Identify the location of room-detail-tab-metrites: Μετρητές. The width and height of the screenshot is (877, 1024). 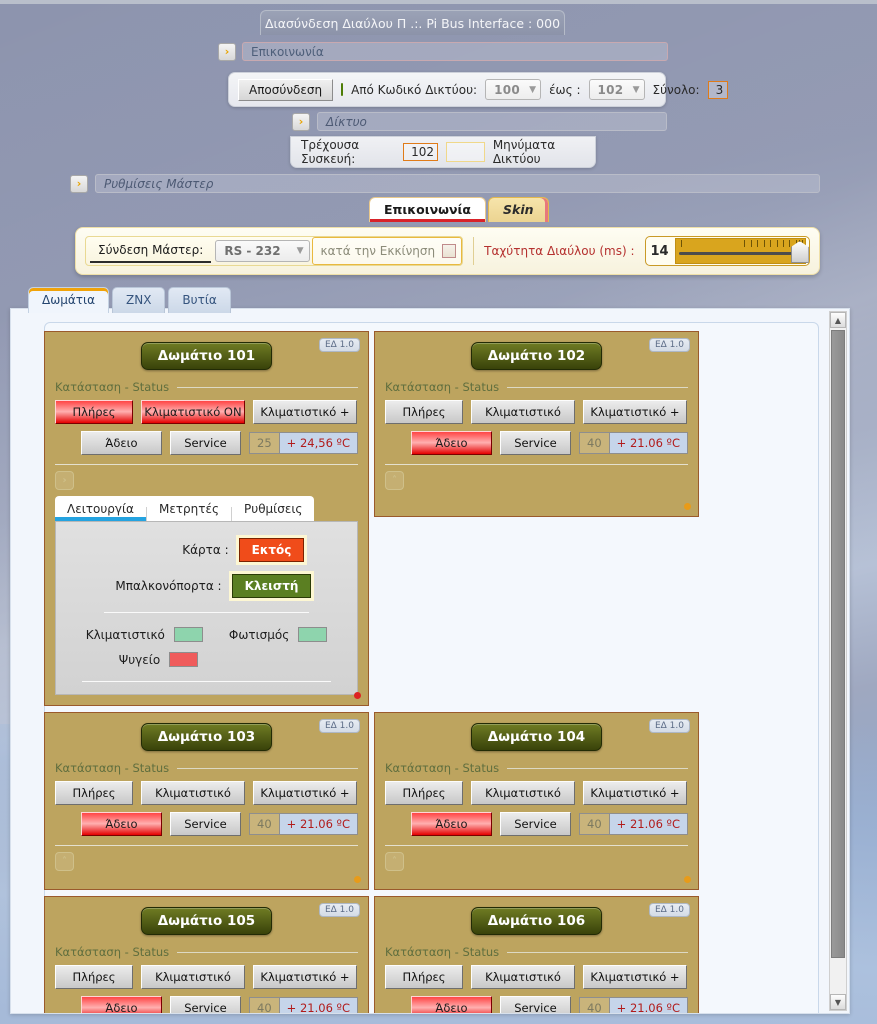
(189, 508).